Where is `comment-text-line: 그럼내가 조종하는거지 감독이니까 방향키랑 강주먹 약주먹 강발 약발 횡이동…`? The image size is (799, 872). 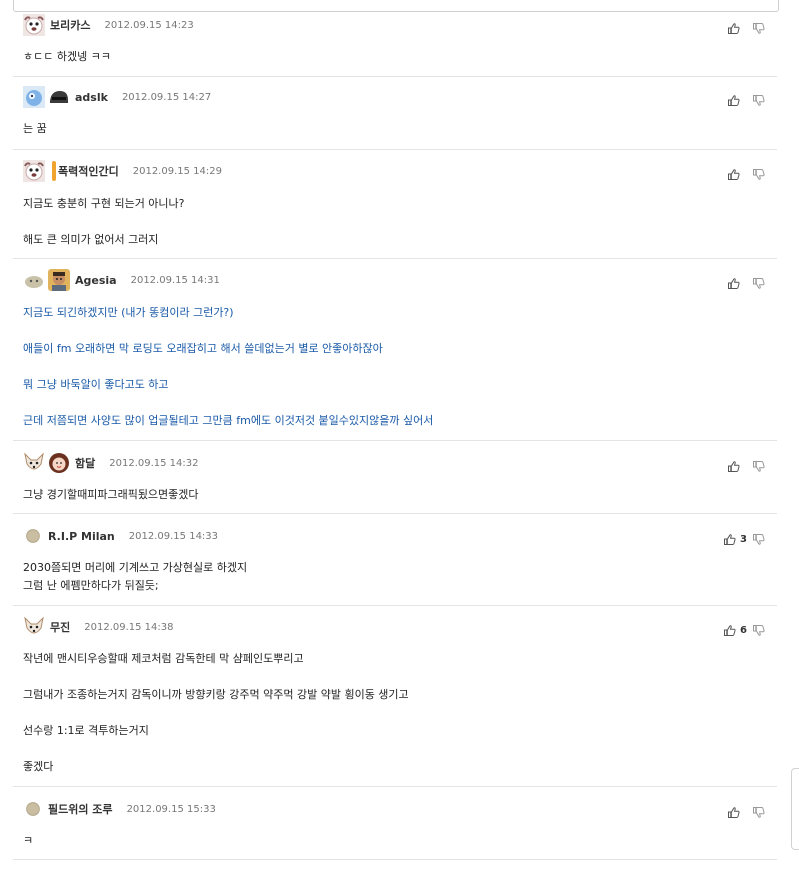
comment-text-line: 그럼내가 조종하는거지 감독이니까 방향키랑 강주먹 약주먹 강발 약발 횡이동… is located at coordinates (216, 694).